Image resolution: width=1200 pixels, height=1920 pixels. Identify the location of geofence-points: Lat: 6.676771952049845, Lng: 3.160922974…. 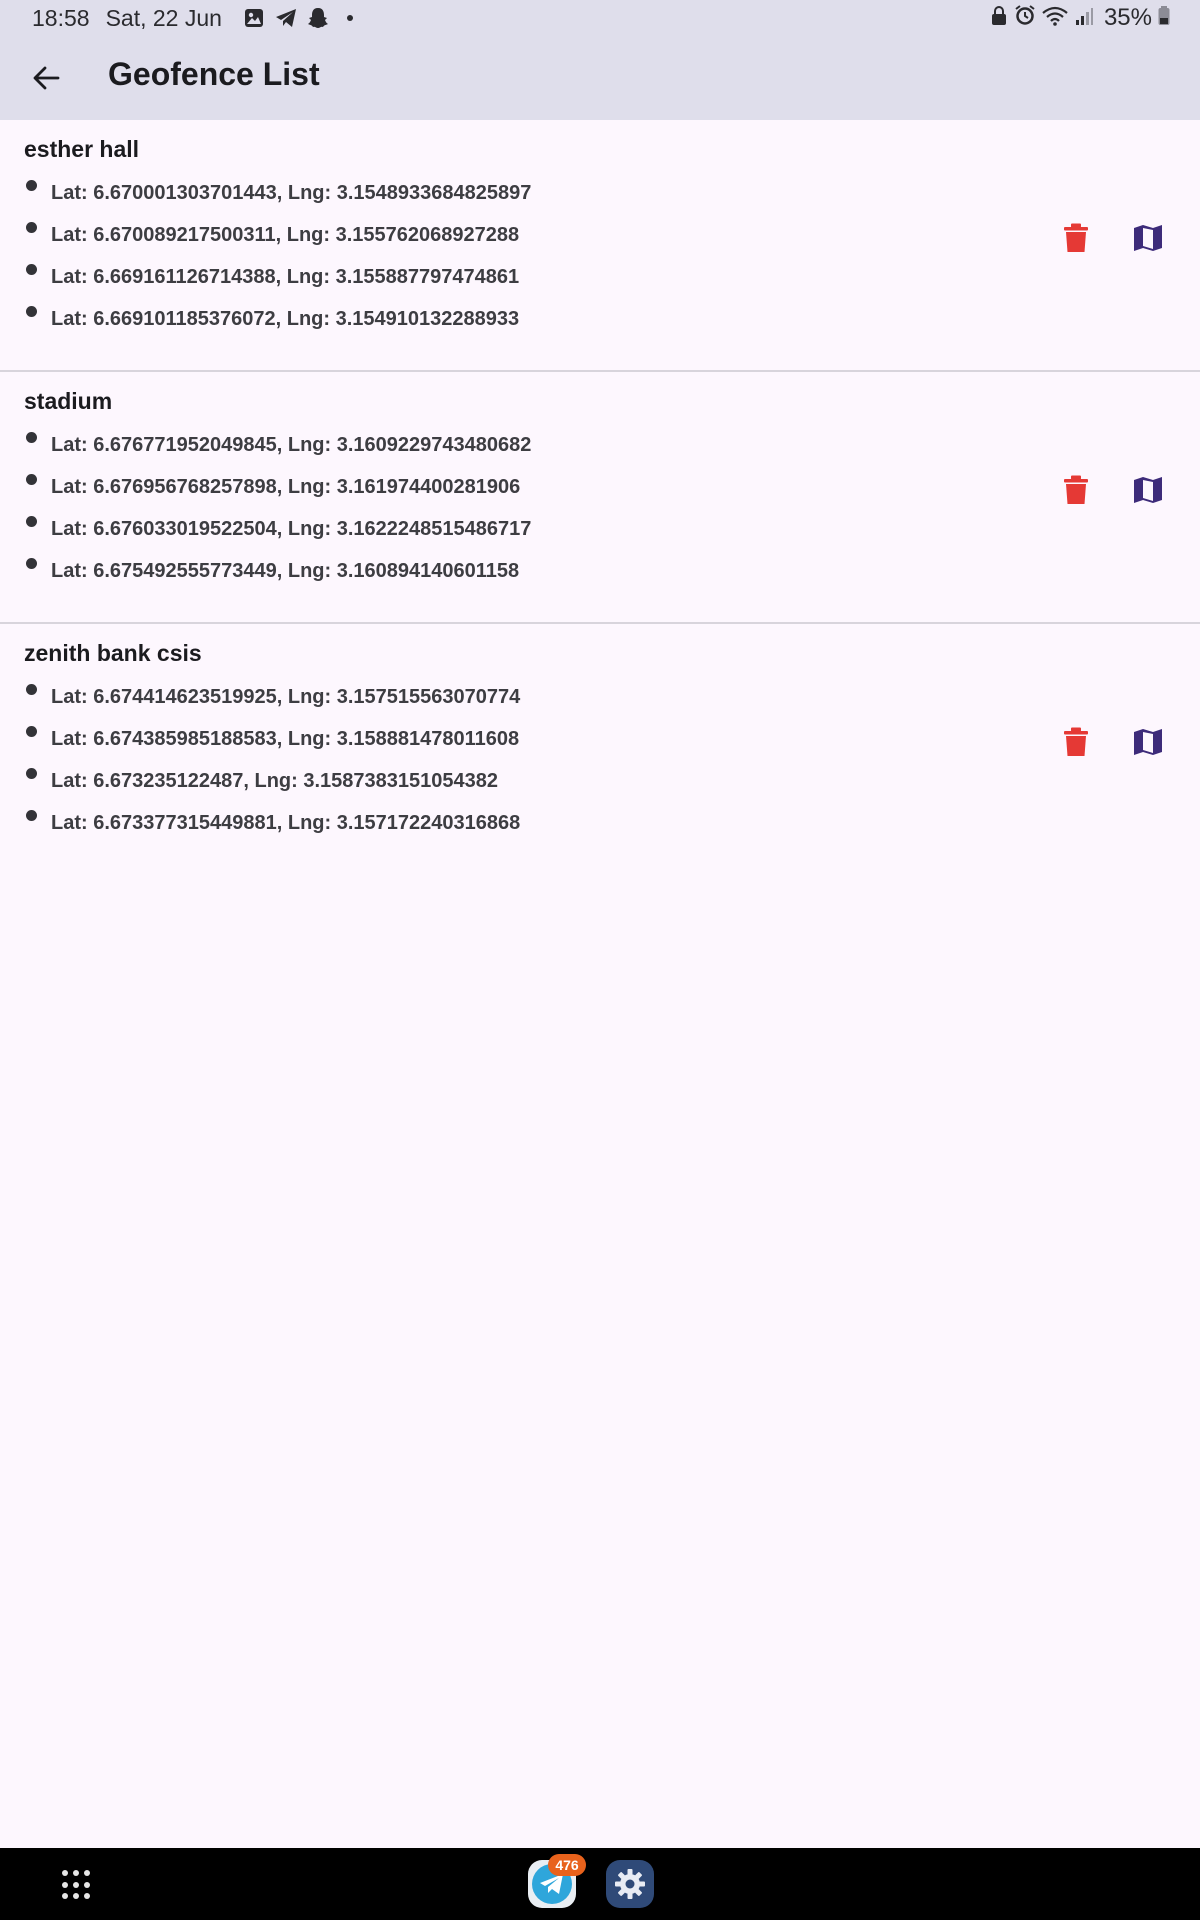
(277, 508).